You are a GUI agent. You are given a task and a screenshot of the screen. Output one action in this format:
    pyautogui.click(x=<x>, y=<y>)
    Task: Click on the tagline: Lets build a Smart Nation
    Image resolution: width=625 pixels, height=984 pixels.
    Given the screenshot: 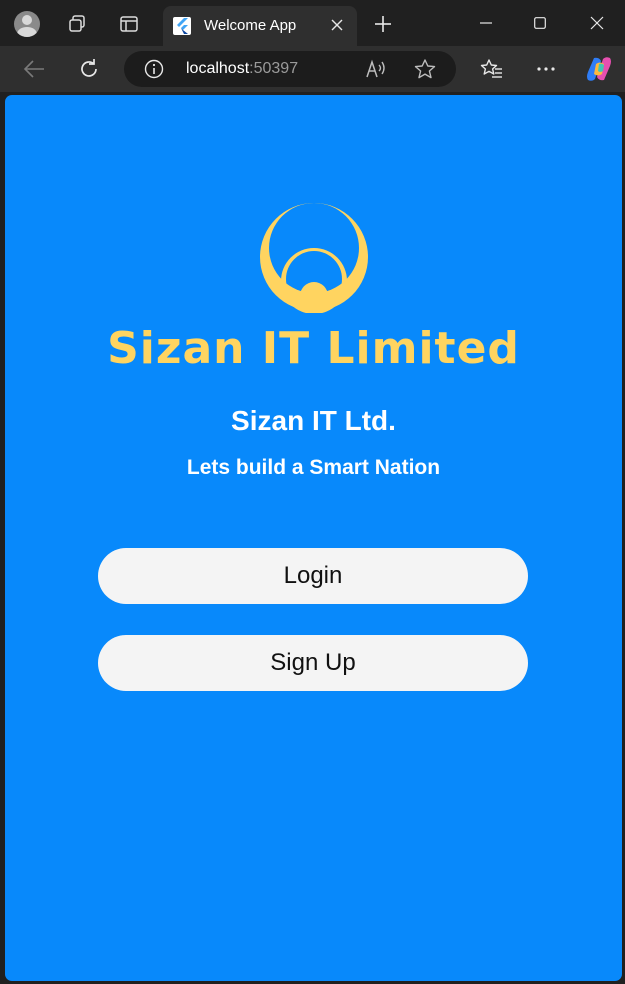 What is the action you would take?
    pyautogui.click(x=313, y=467)
    